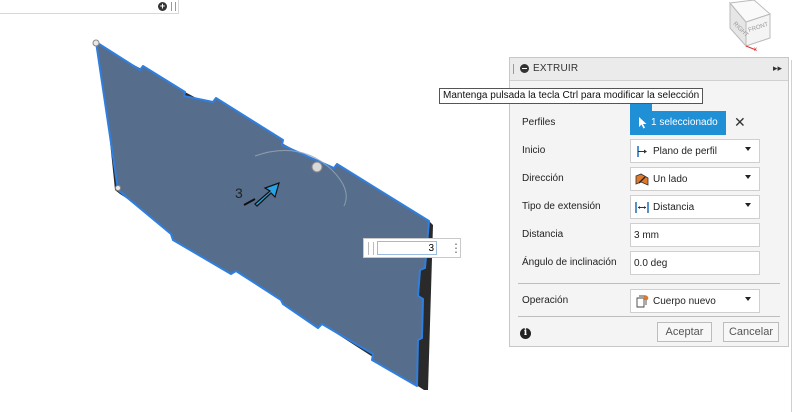 This screenshot has width=796, height=412. Describe the element at coordinates (695, 263) in the screenshot. I see `taper-angle-field: 0.0 deg` at that location.